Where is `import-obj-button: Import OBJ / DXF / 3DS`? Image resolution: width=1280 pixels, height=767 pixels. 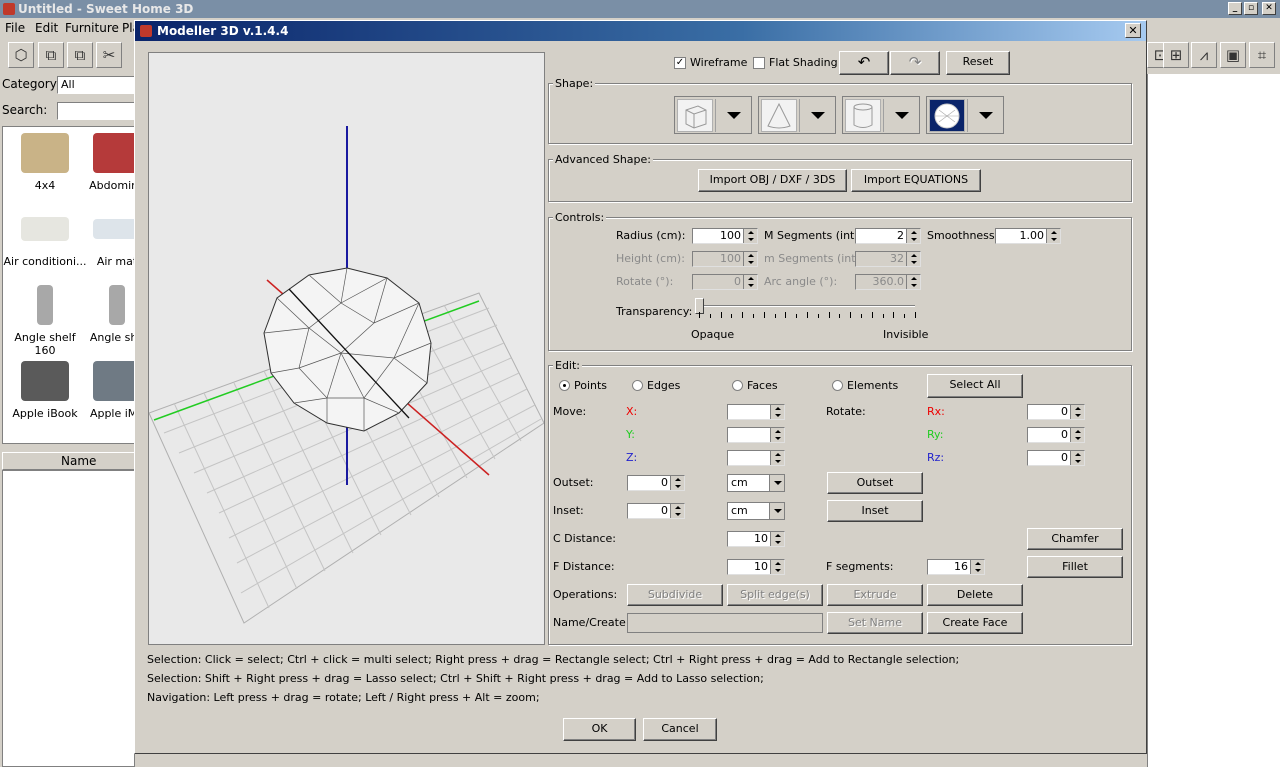 import-obj-button: Import OBJ / DXF / 3DS is located at coordinates (772, 180).